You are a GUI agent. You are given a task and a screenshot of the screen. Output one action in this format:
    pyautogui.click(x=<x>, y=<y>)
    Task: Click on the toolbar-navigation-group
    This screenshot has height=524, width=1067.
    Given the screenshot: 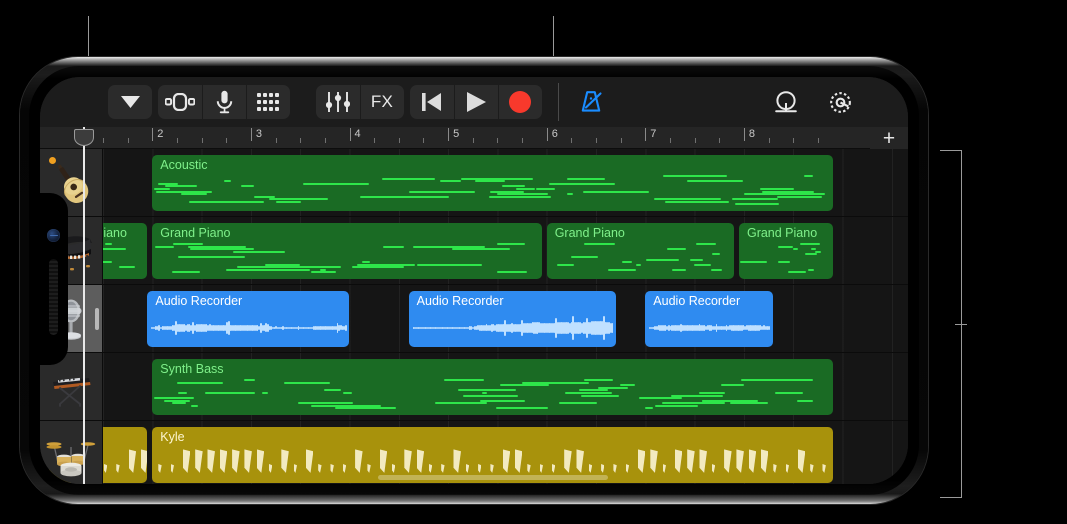 What is the action you would take?
    pyautogui.click(x=130, y=102)
    